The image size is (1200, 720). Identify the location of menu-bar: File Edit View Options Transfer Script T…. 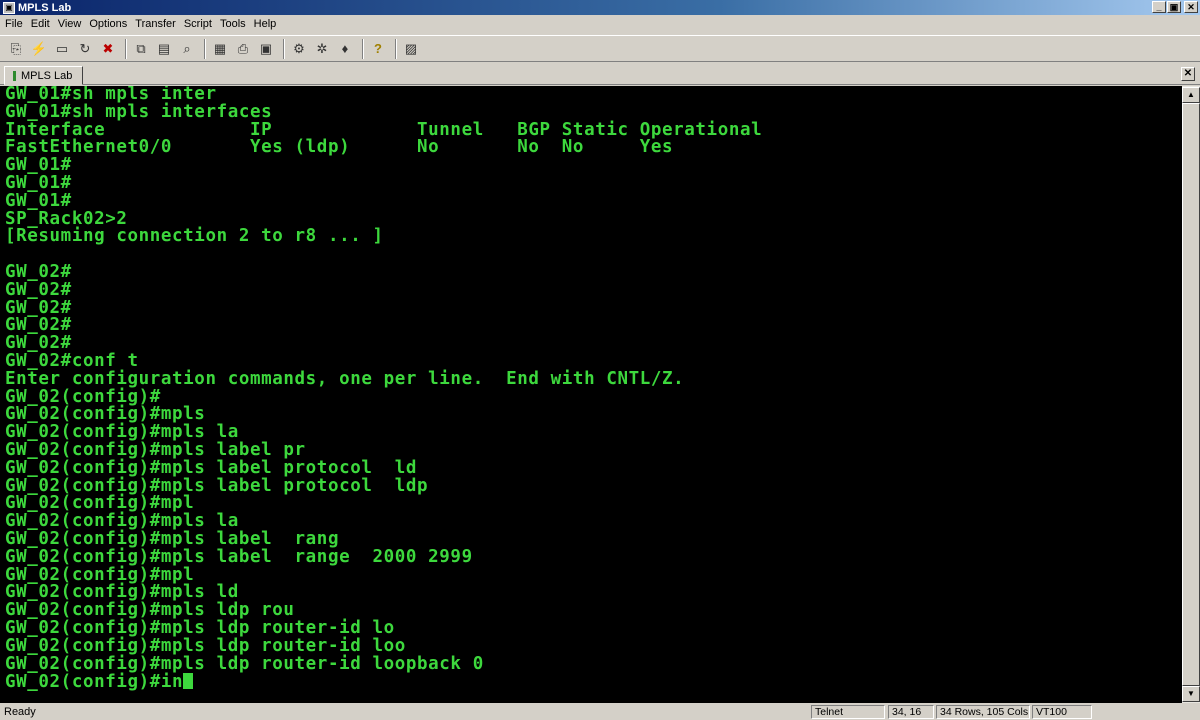
(600, 24).